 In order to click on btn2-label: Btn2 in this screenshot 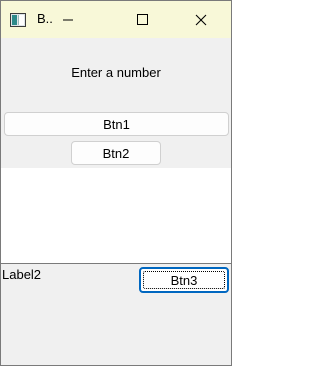, I will do `click(116, 153)`.